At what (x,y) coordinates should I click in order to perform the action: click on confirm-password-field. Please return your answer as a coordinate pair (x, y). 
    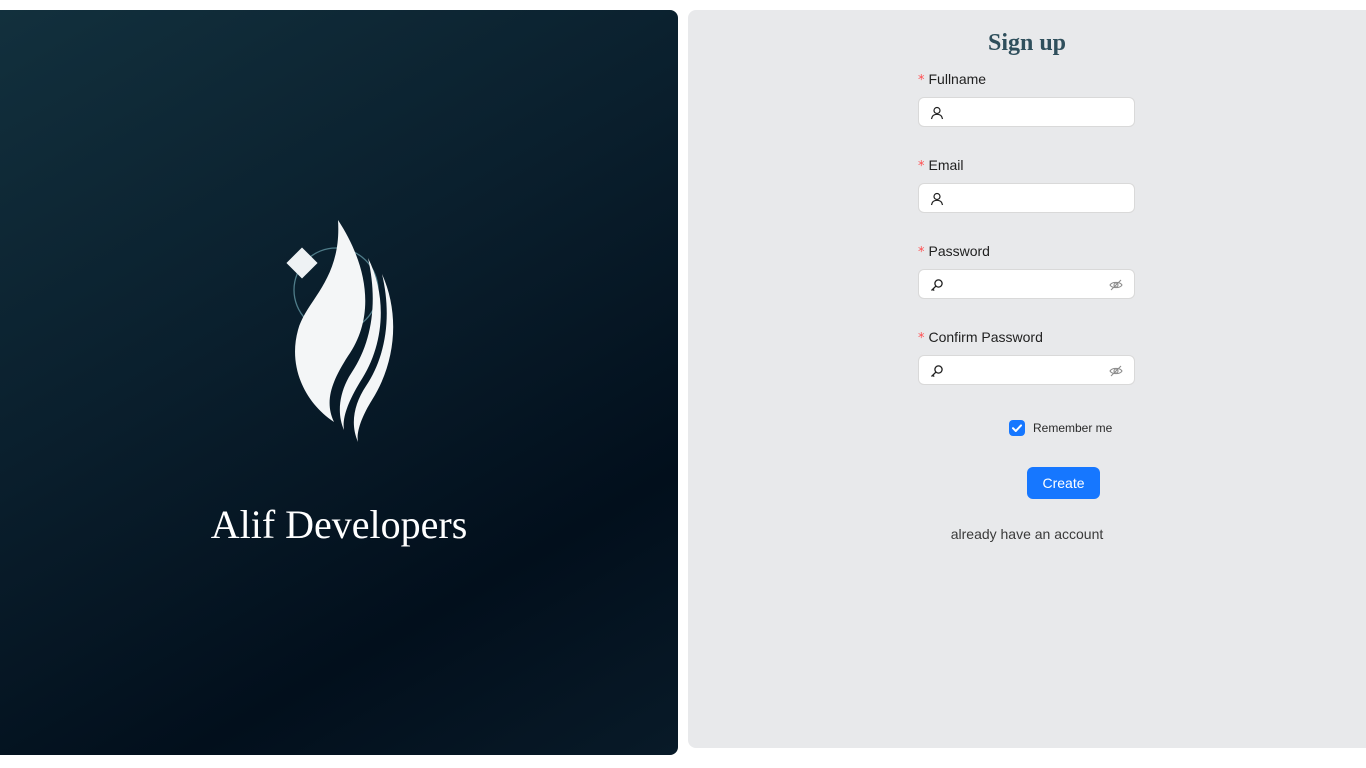
    Looking at the image, I should click on (1026, 370).